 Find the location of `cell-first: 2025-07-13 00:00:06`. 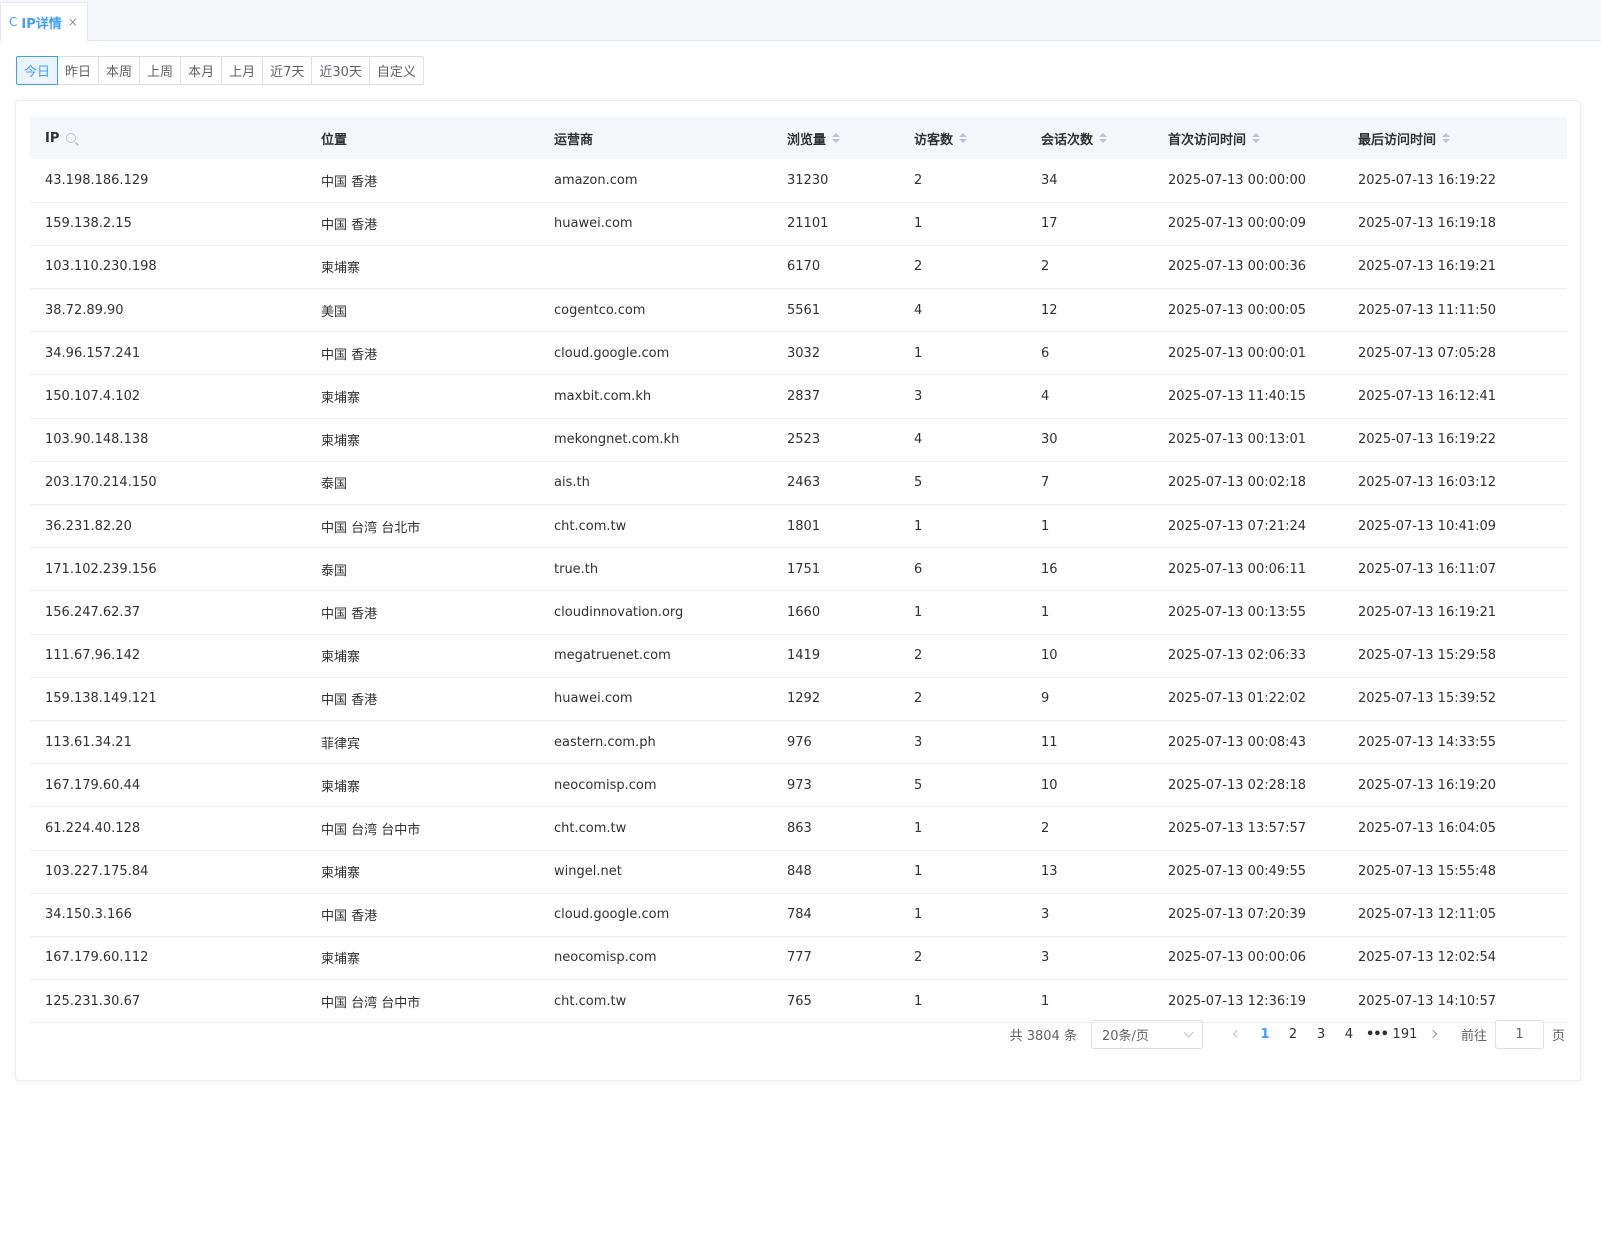

cell-first: 2025-07-13 00:00:06 is located at coordinates (1237, 958).